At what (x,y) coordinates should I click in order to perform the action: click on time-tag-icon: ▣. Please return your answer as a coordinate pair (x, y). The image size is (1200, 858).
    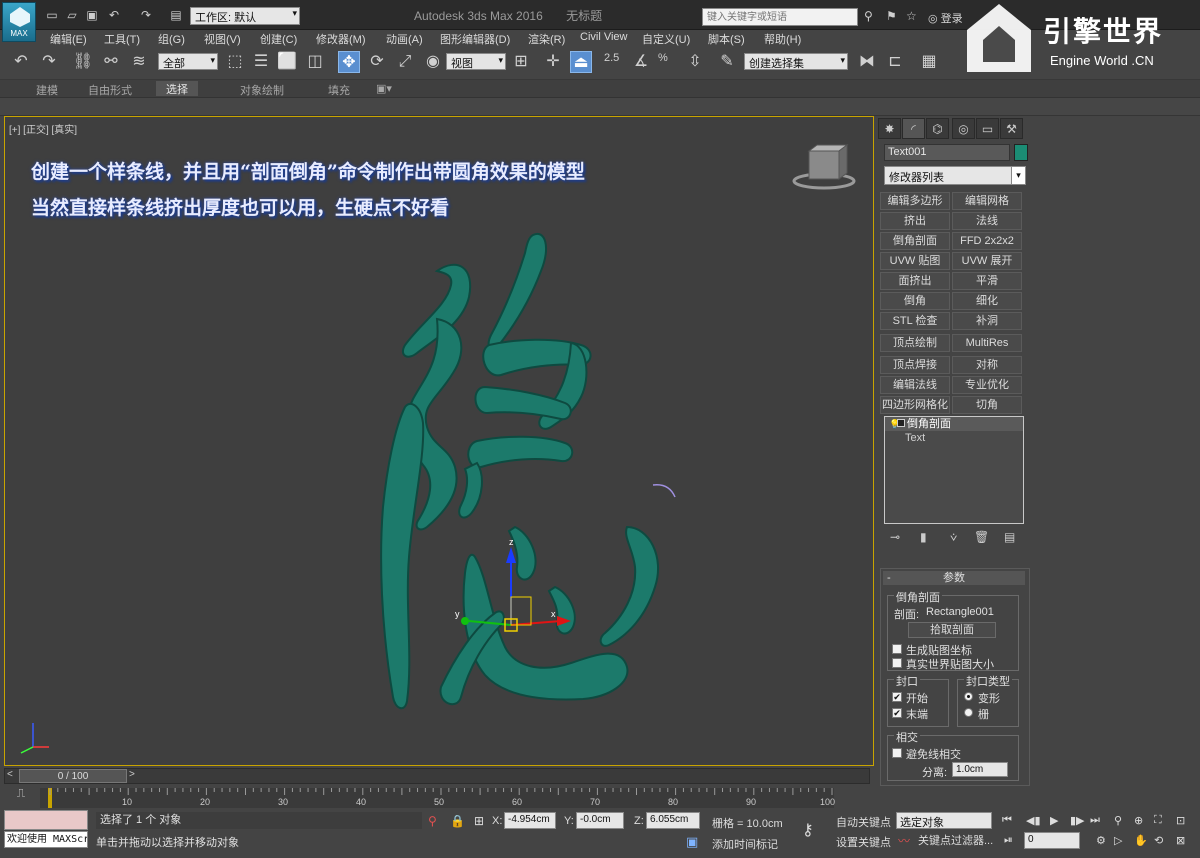
    Looking at the image, I should click on (692, 842).